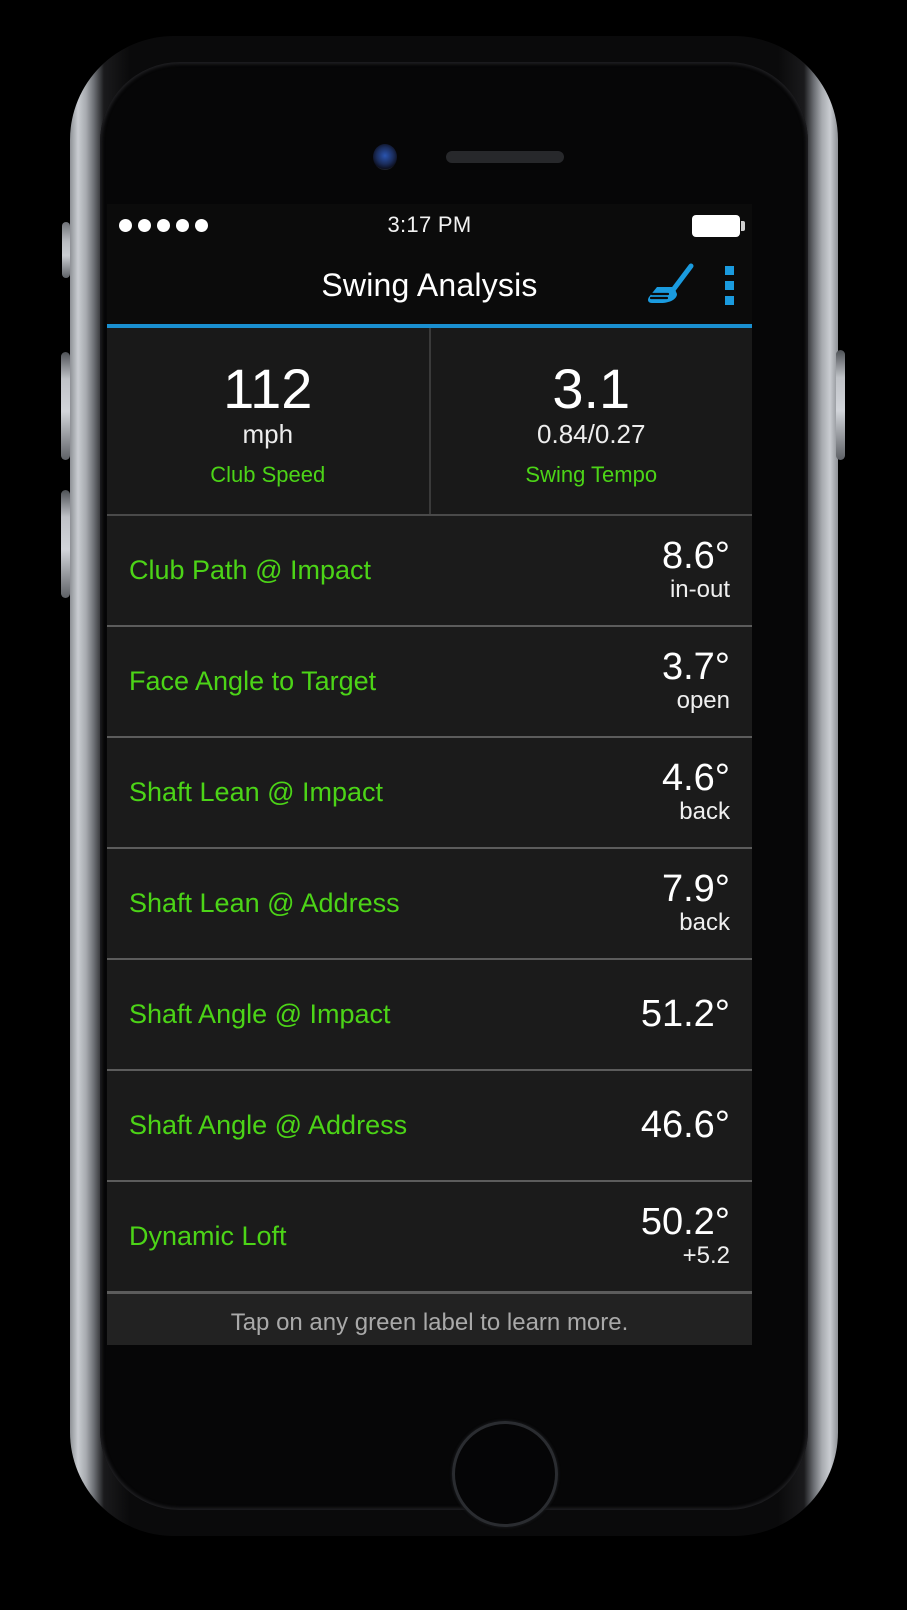 This screenshot has height=1610, width=907. I want to click on metric-label: Shaft Angle @ Impact, so click(260, 1014).